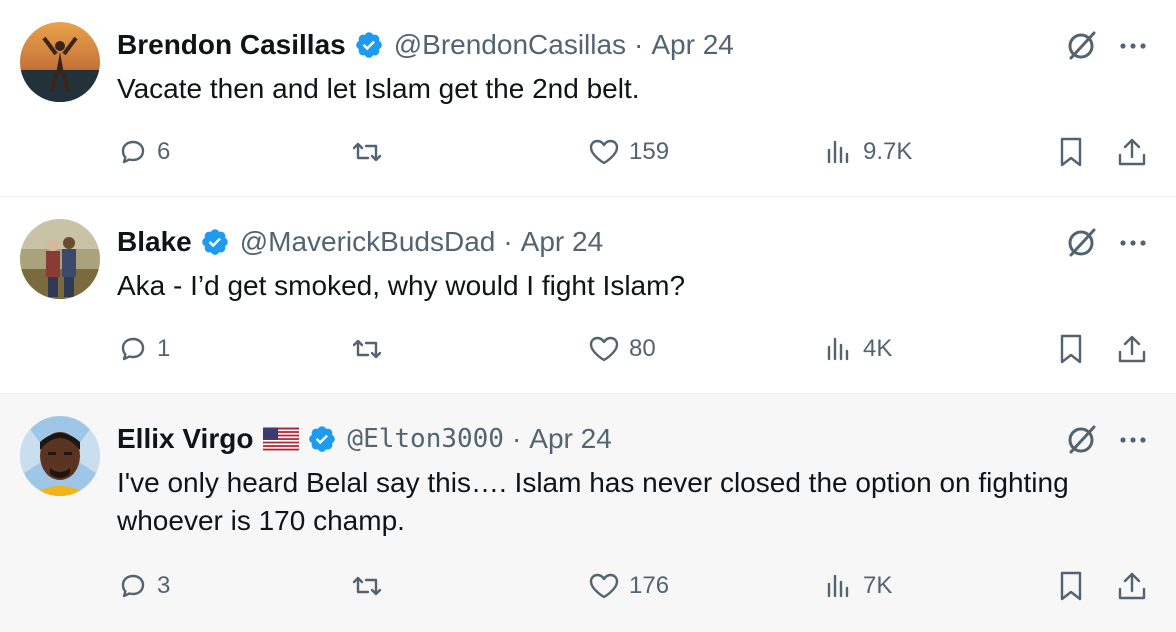  Describe the element at coordinates (888, 151) in the screenshot. I see `views-count: 9.7K` at that location.